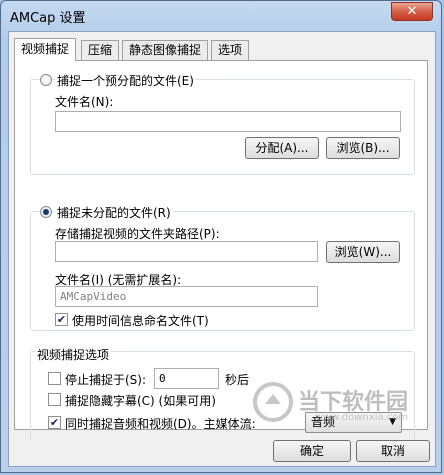  Describe the element at coordinates (54, 378) in the screenshot. I see `stop-capture-checkbox` at that location.